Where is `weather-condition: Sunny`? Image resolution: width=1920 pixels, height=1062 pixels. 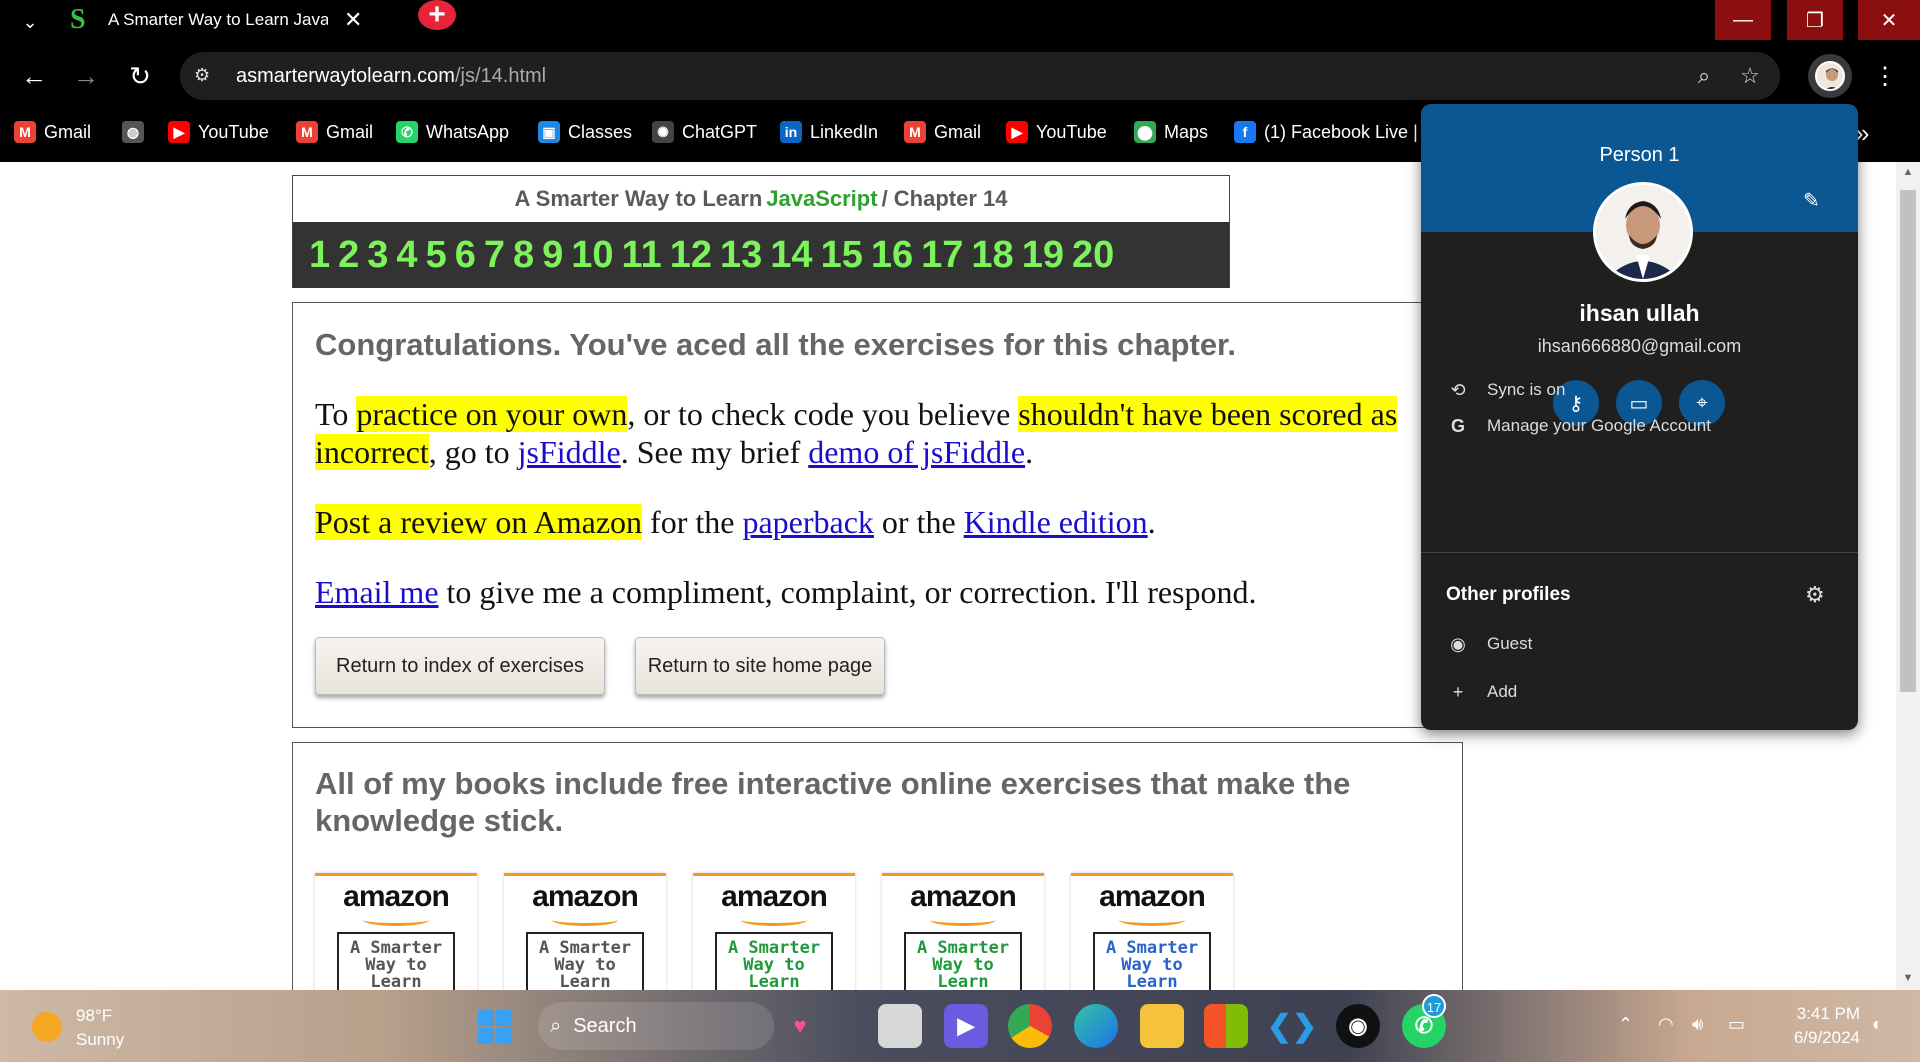
weather-condition: Sunny is located at coordinates (100, 1040).